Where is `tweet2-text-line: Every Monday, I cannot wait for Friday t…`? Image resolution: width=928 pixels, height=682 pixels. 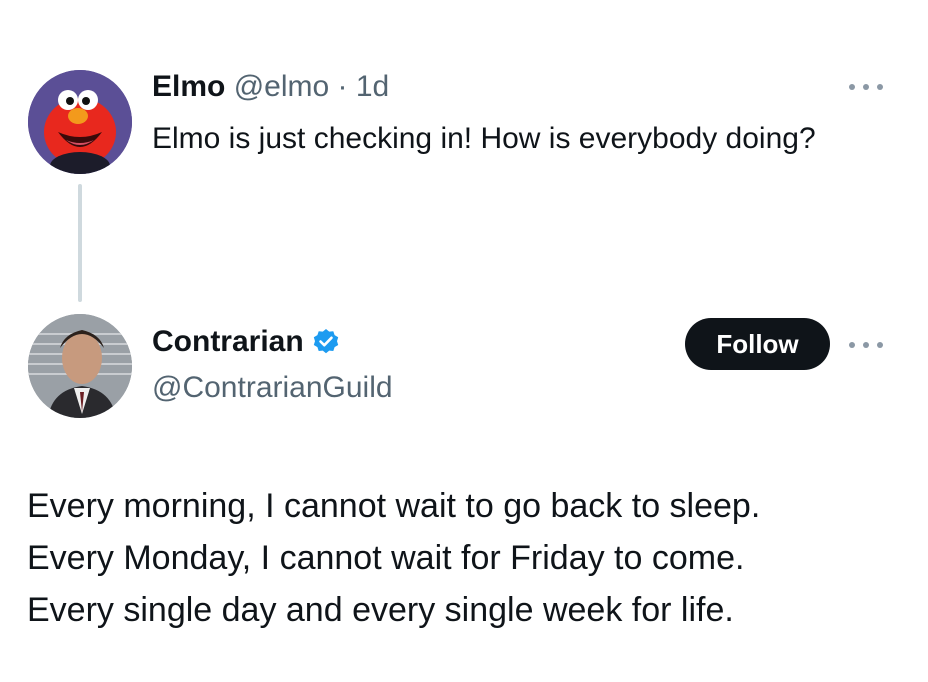
tweet2-text-line: Every Monday, I cannot wait for Friday t… is located at coordinates (386, 558).